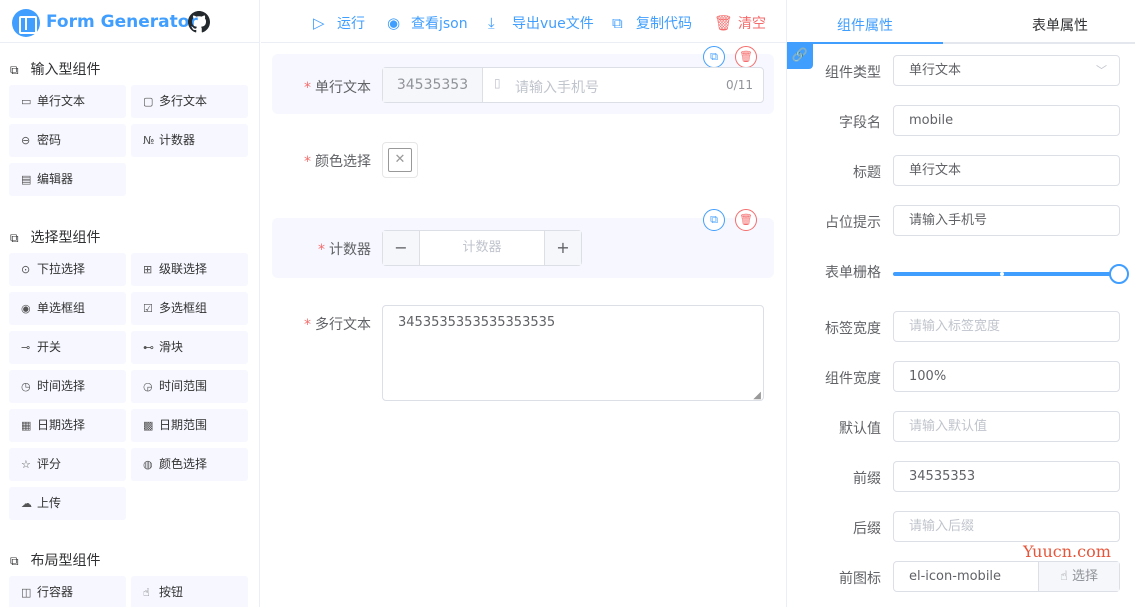  I want to click on number-icon: №, so click(149, 140).